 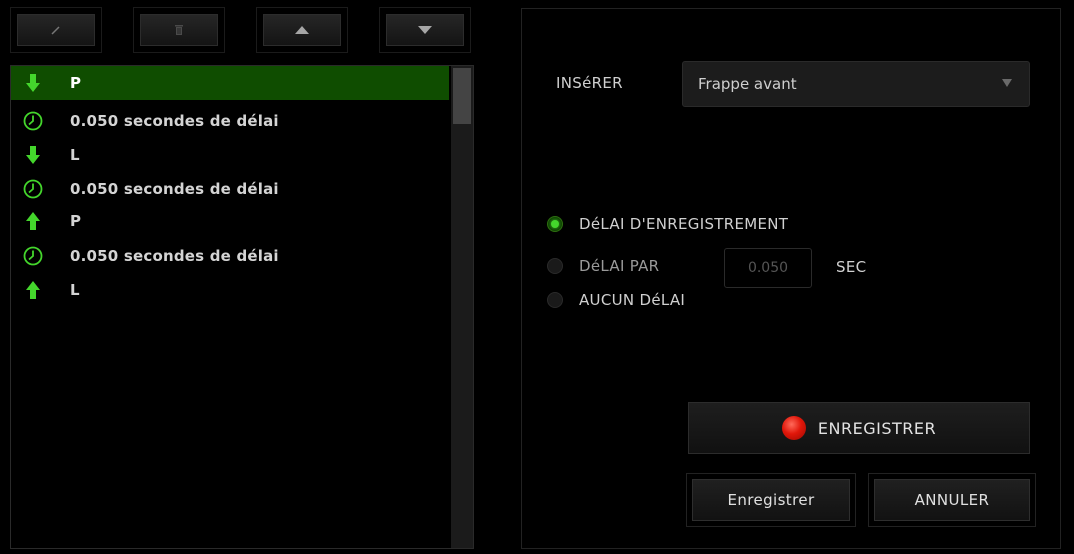 What do you see at coordinates (684, 224) in the screenshot?
I see `record-delay-label: DéLAI D'ENREGISTREMENT` at bounding box center [684, 224].